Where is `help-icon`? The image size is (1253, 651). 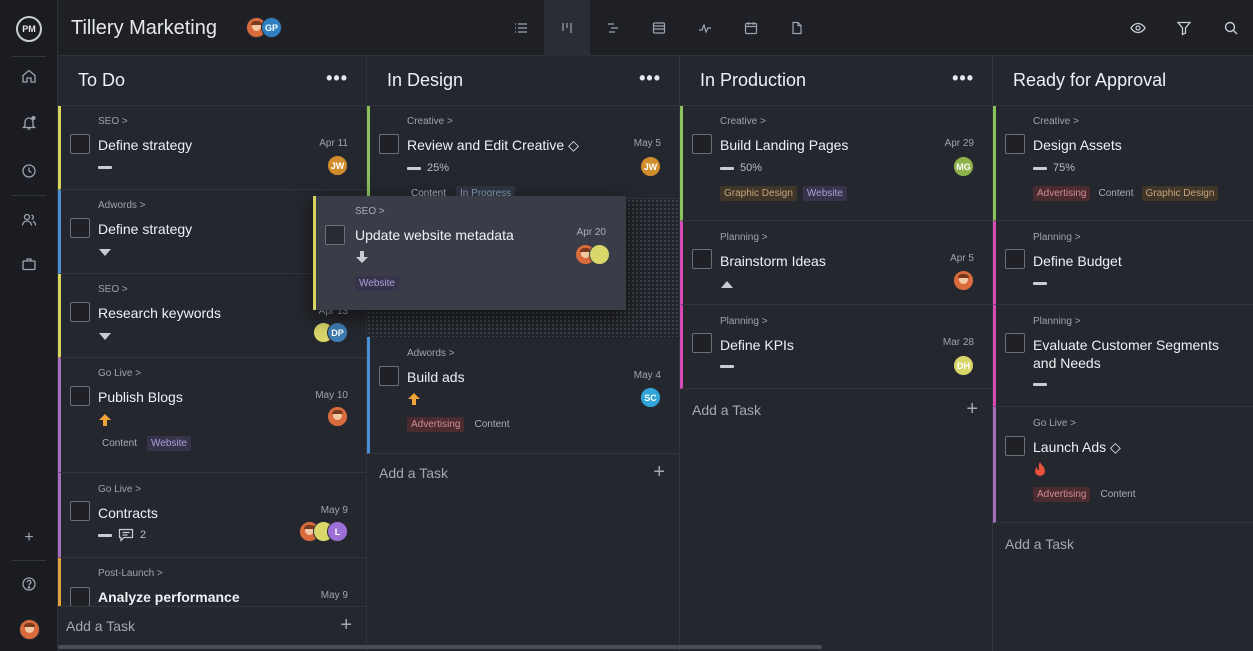 help-icon is located at coordinates (29, 584).